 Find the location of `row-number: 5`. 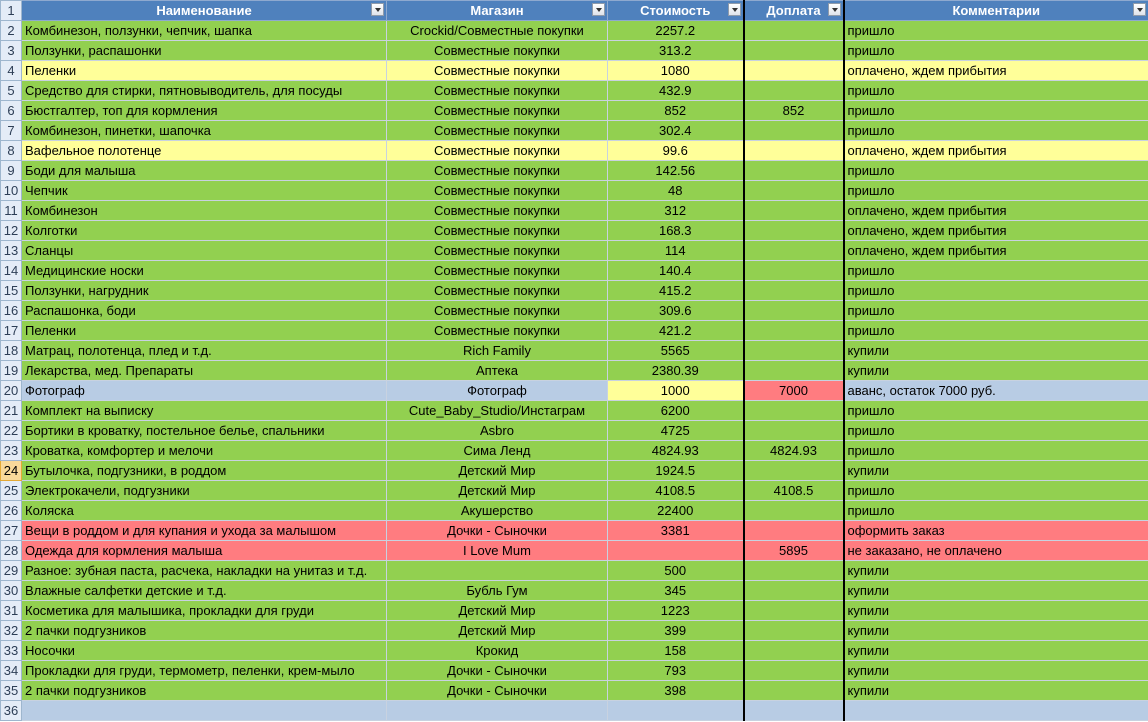

row-number: 5 is located at coordinates (11, 90).